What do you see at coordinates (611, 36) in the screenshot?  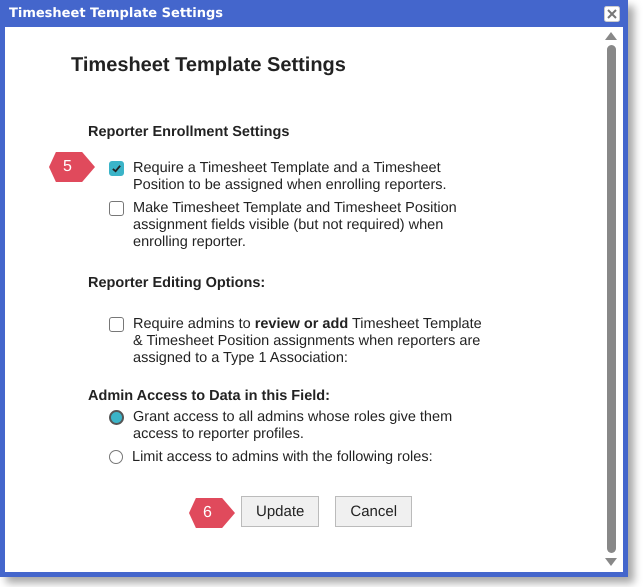 I see `scroll-up-icon` at bounding box center [611, 36].